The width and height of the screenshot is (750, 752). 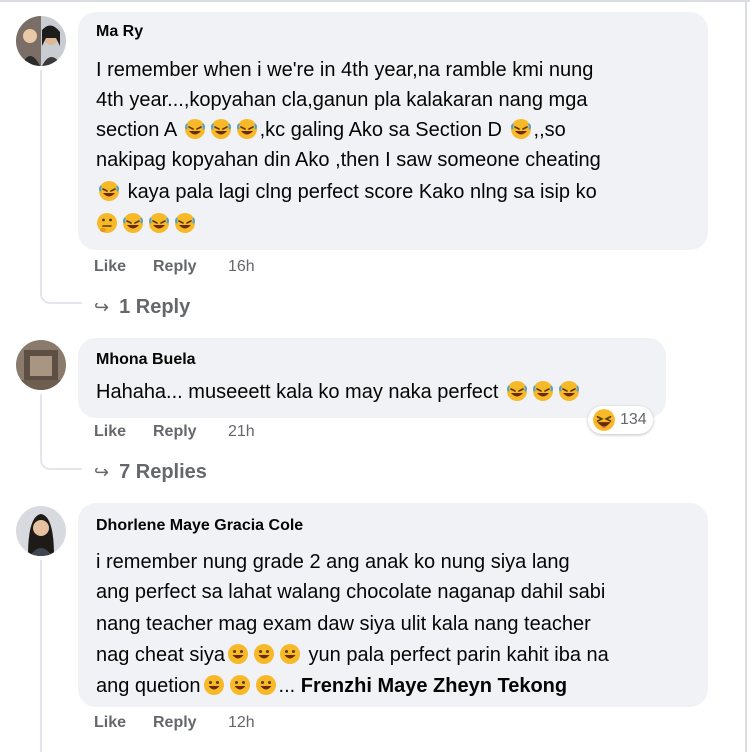 What do you see at coordinates (434, 686) in the screenshot?
I see `user-mention: Frenzhi Maye Zheyn Tekong` at bounding box center [434, 686].